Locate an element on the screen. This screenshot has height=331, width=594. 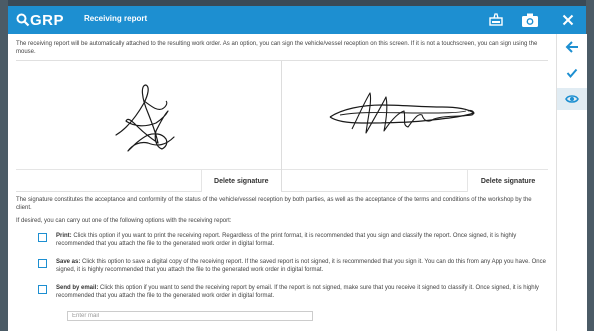
signature-pad-icon is located at coordinates (496, 20).